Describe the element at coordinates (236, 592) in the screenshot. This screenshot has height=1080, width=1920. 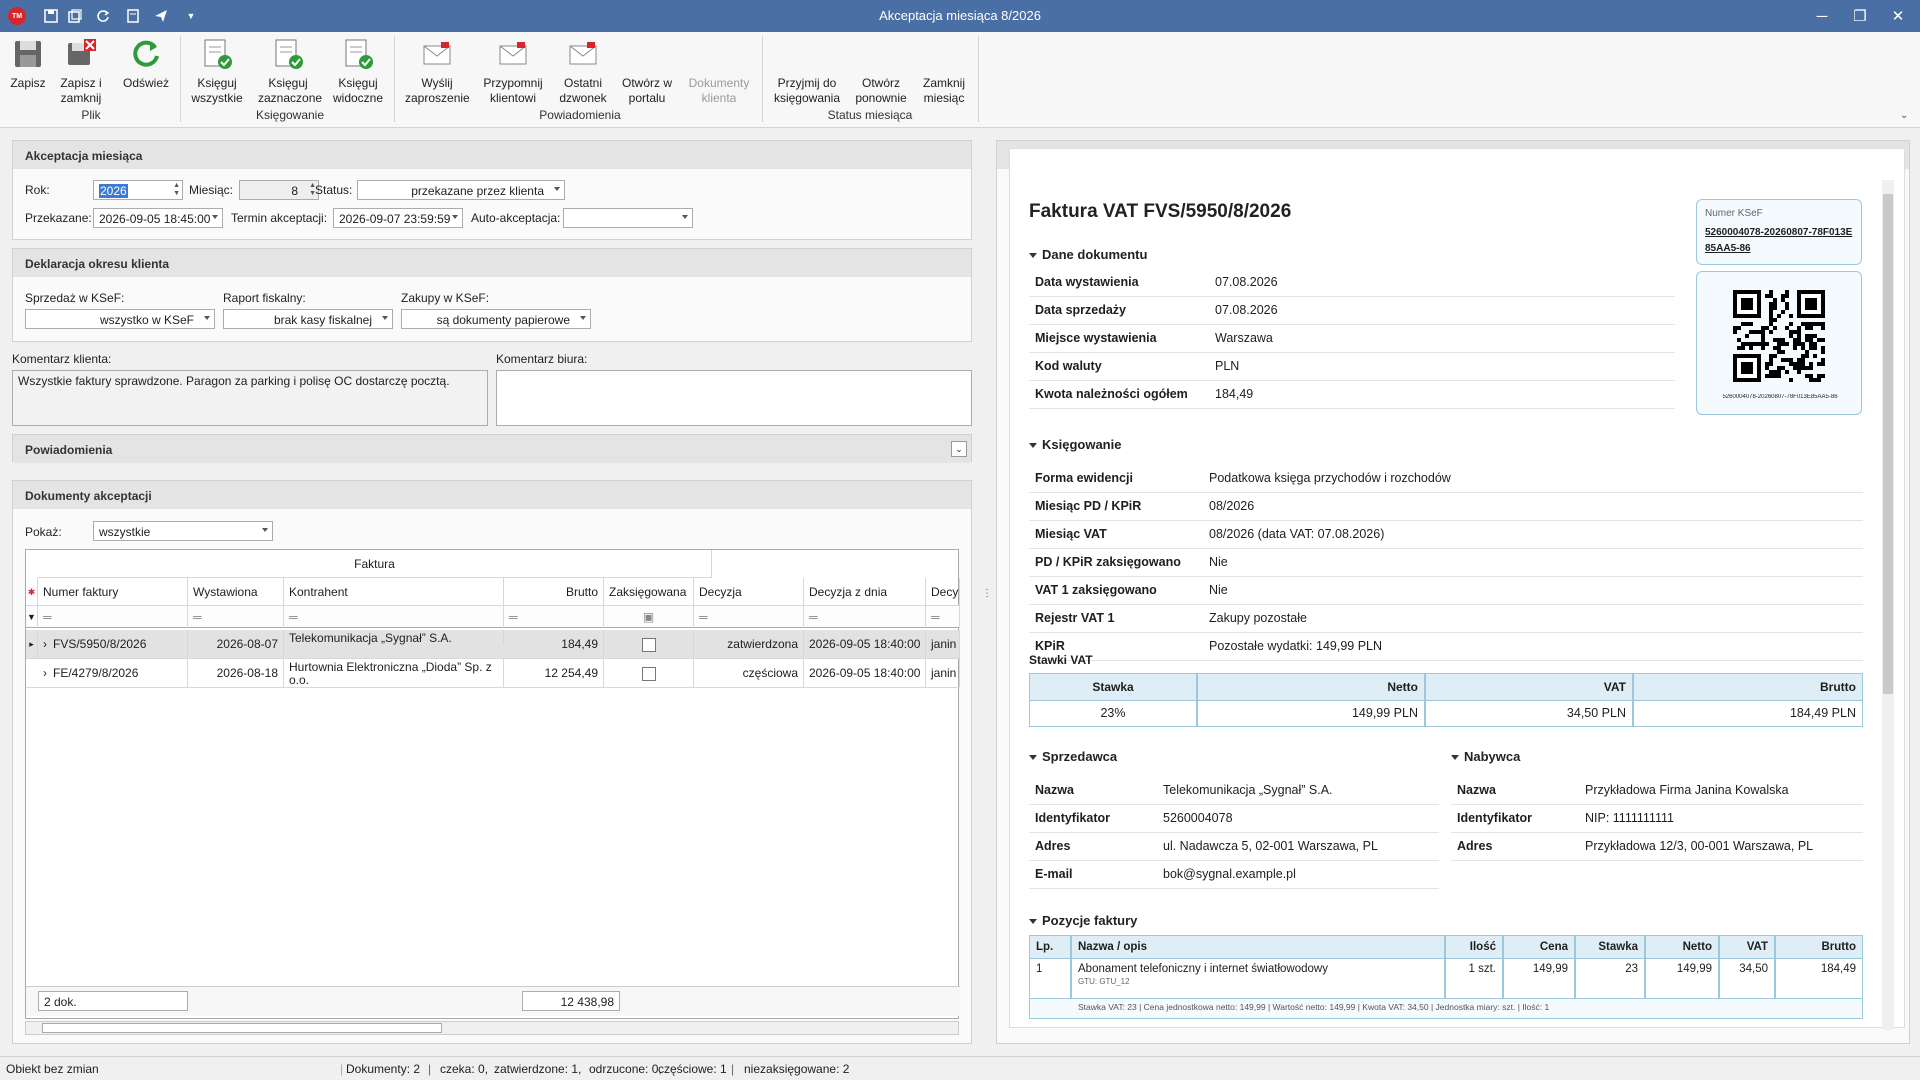
I see `column-header: Wystawiona` at that location.